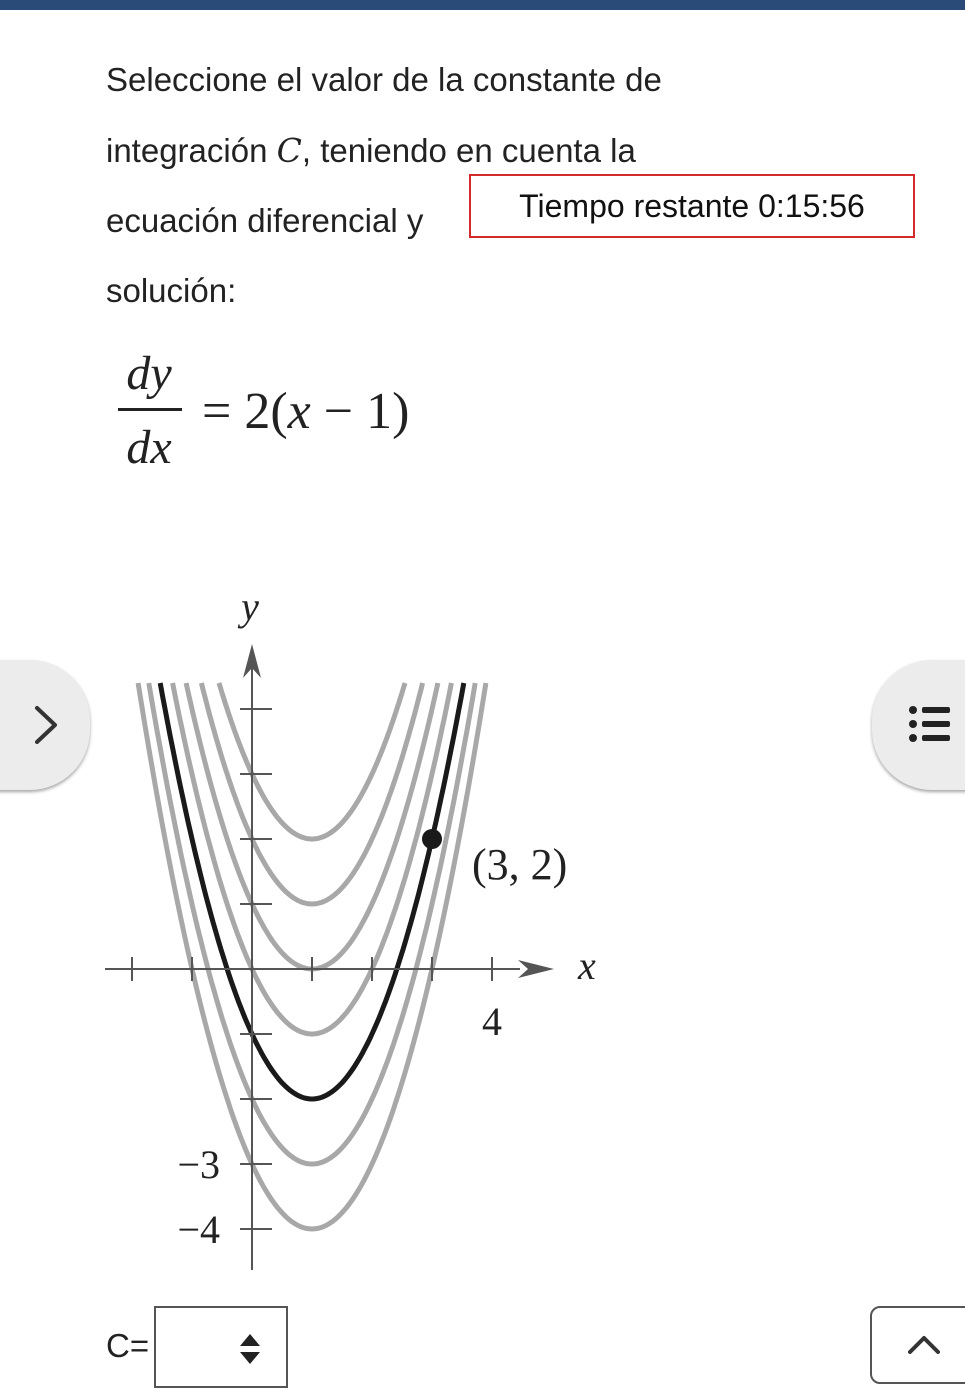 The image size is (965, 1398). Describe the element at coordinates (221, 1347) in the screenshot. I see `constant-select` at that location.